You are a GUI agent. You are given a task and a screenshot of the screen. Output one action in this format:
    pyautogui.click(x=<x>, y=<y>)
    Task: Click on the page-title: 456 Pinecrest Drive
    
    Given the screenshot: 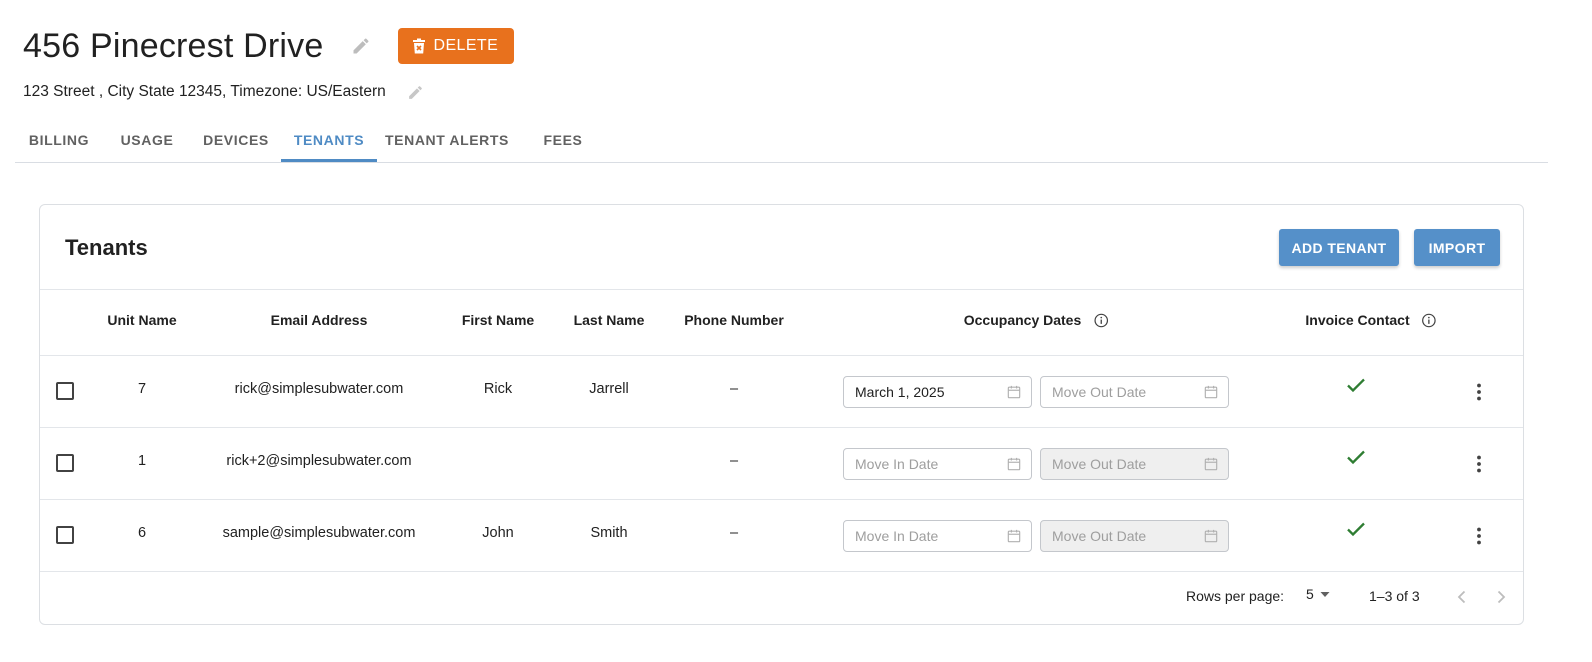 What is the action you would take?
    pyautogui.click(x=173, y=46)
    